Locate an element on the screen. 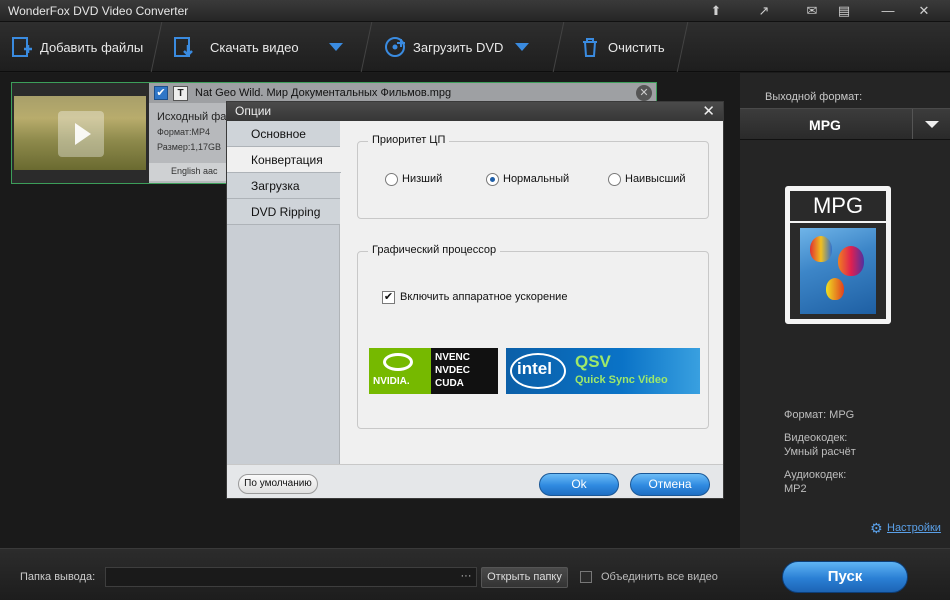 This screenshot has height=600, width=950. remove-file-icon: ✕ is located at coordinates (644, 93).